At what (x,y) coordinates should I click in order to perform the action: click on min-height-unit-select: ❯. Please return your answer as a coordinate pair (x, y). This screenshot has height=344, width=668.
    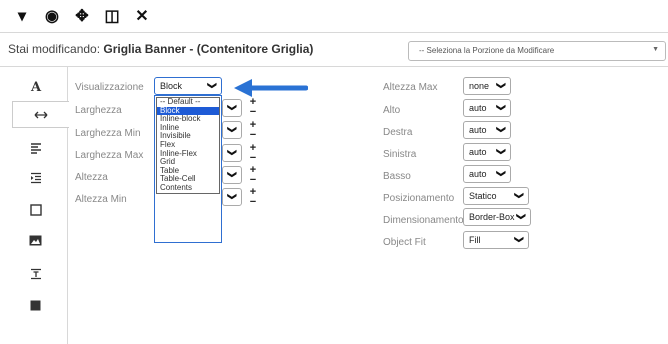
    Looking at the image, I should click on (232, 197).